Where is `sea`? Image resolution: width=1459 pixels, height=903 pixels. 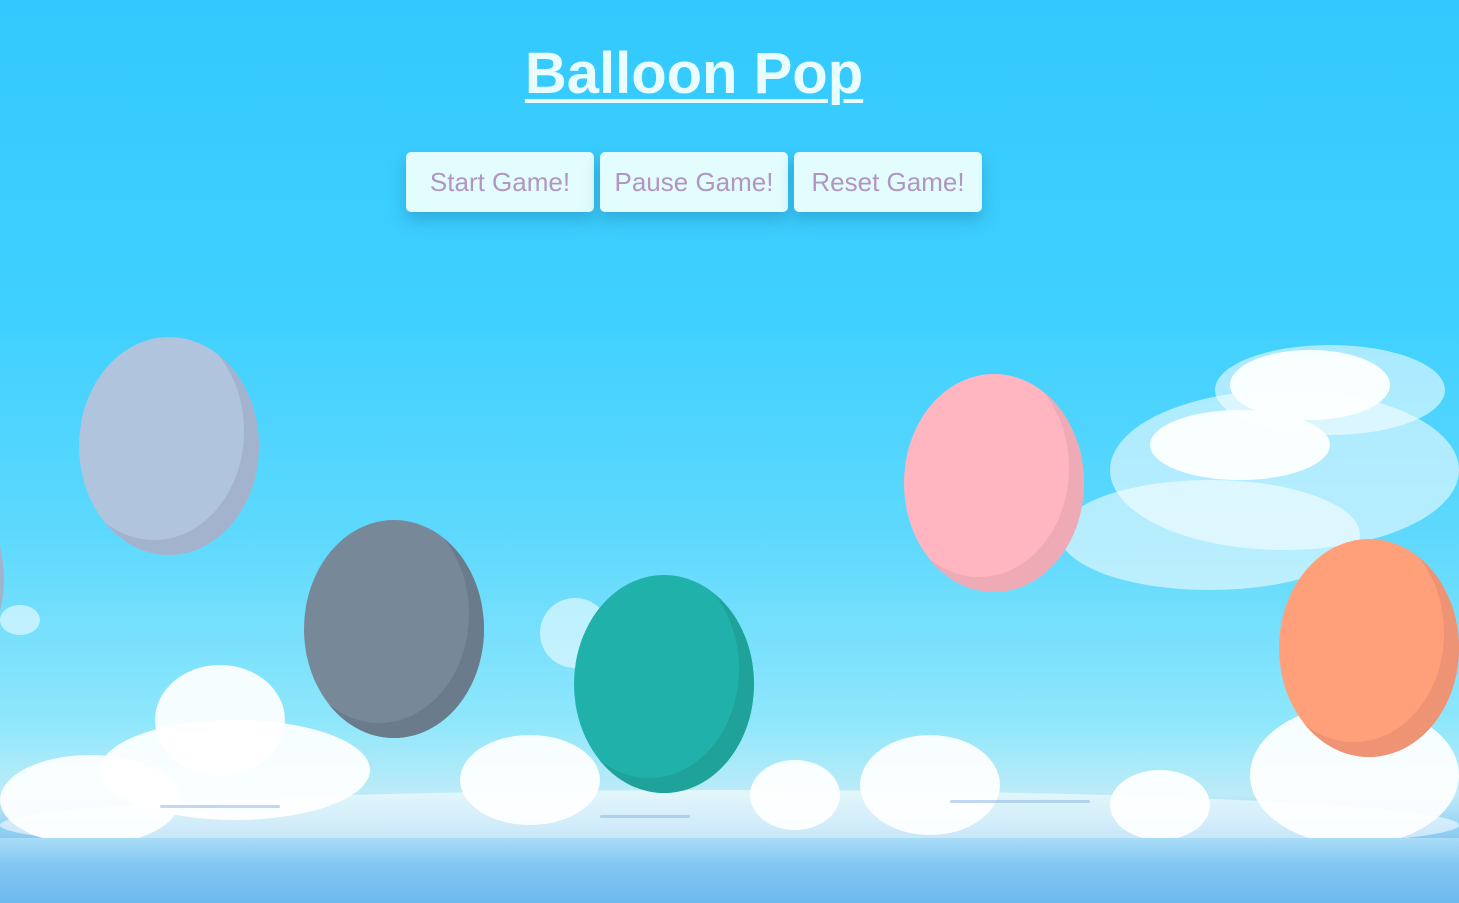
sea is located at coordinates (729, 870).